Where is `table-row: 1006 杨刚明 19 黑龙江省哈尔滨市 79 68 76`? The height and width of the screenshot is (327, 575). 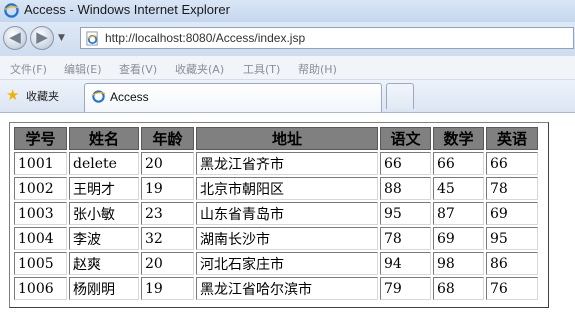 table-row: 1006 杨刚明 19 黑龙江省哈尔滨市 79 68 76 is located at coordinates (276, 288).